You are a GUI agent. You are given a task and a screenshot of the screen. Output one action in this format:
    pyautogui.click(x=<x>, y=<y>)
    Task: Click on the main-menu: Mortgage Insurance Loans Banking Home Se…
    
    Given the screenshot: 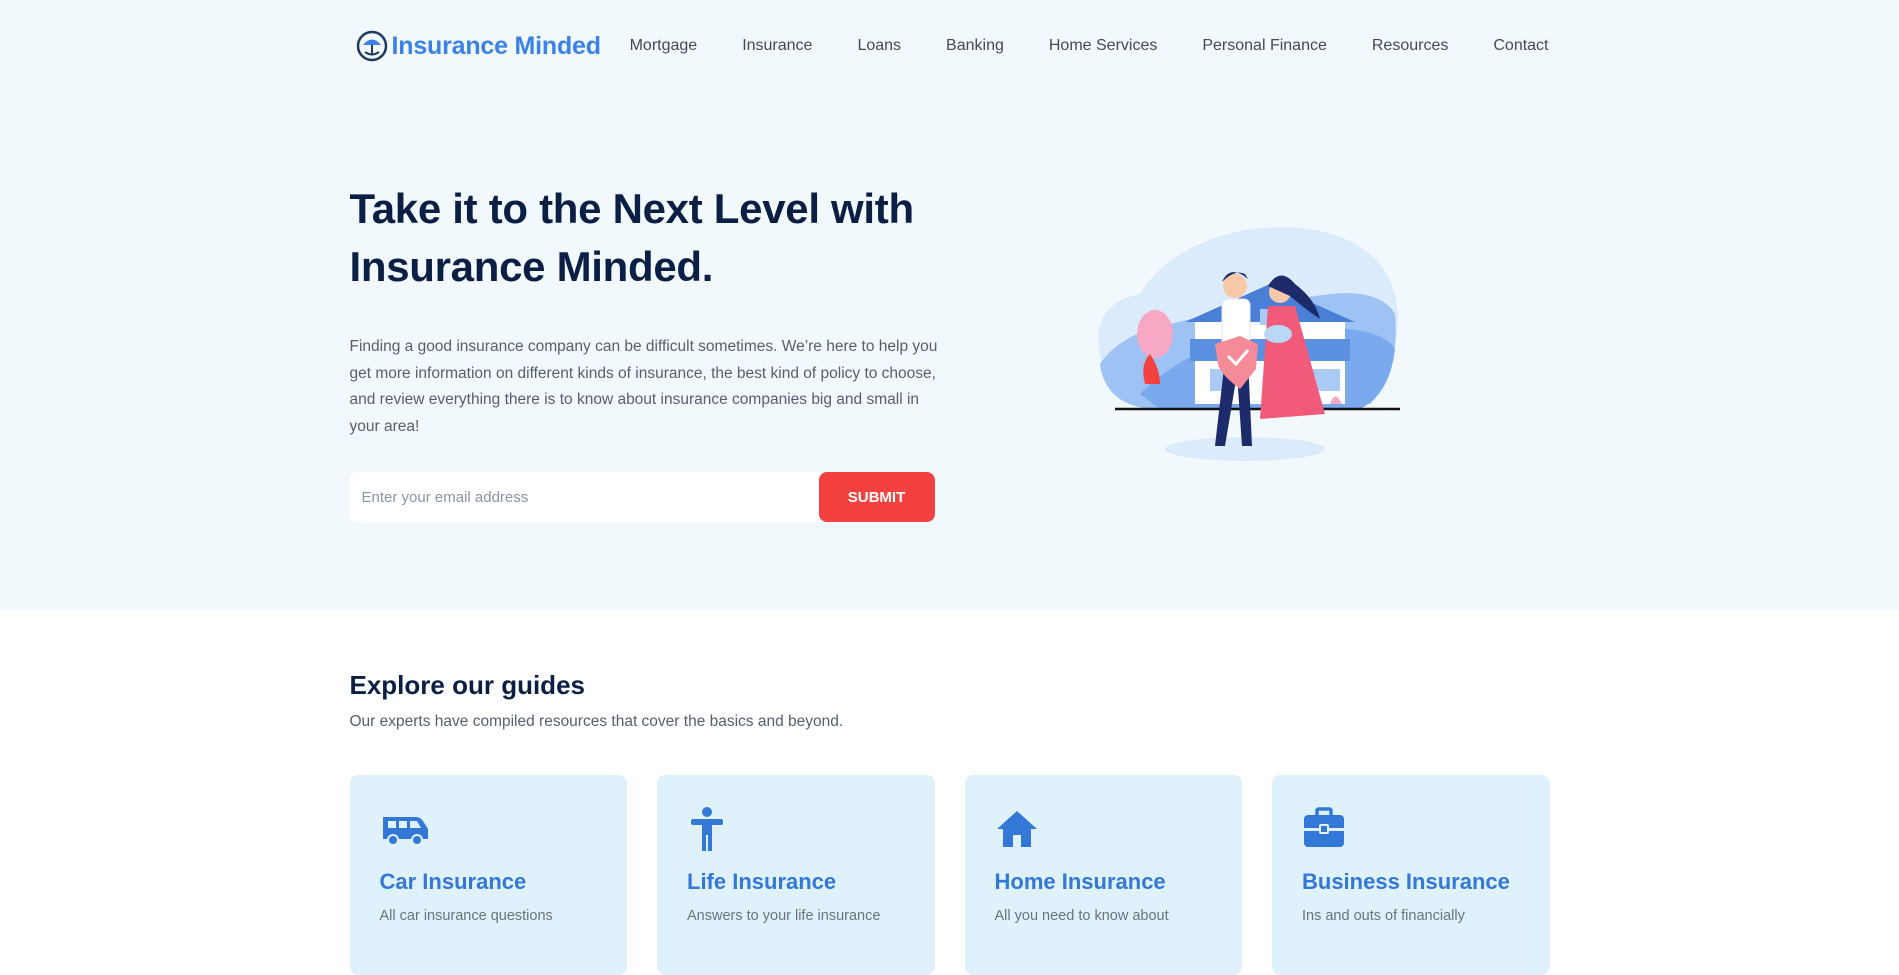 What is the action you would take?
    pyautogui.click(x=1090, y=46)
    